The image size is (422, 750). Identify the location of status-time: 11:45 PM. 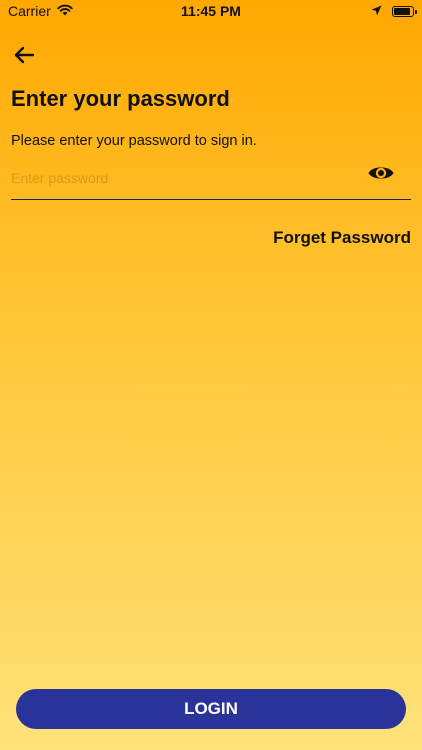
(211, 11).